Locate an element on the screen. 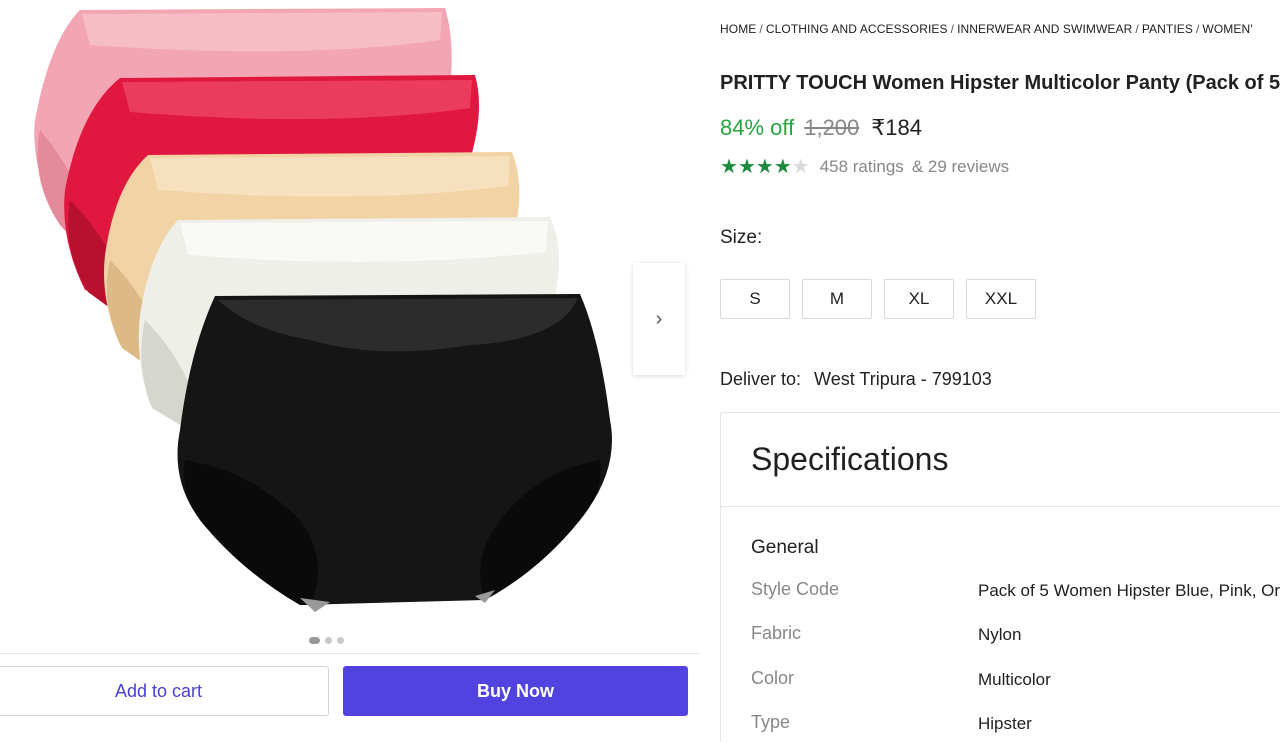 This screenshot has height=742, width=1280. star-rating: ★ ★ ★ ★ ★ is located at coordinates (765, 167).